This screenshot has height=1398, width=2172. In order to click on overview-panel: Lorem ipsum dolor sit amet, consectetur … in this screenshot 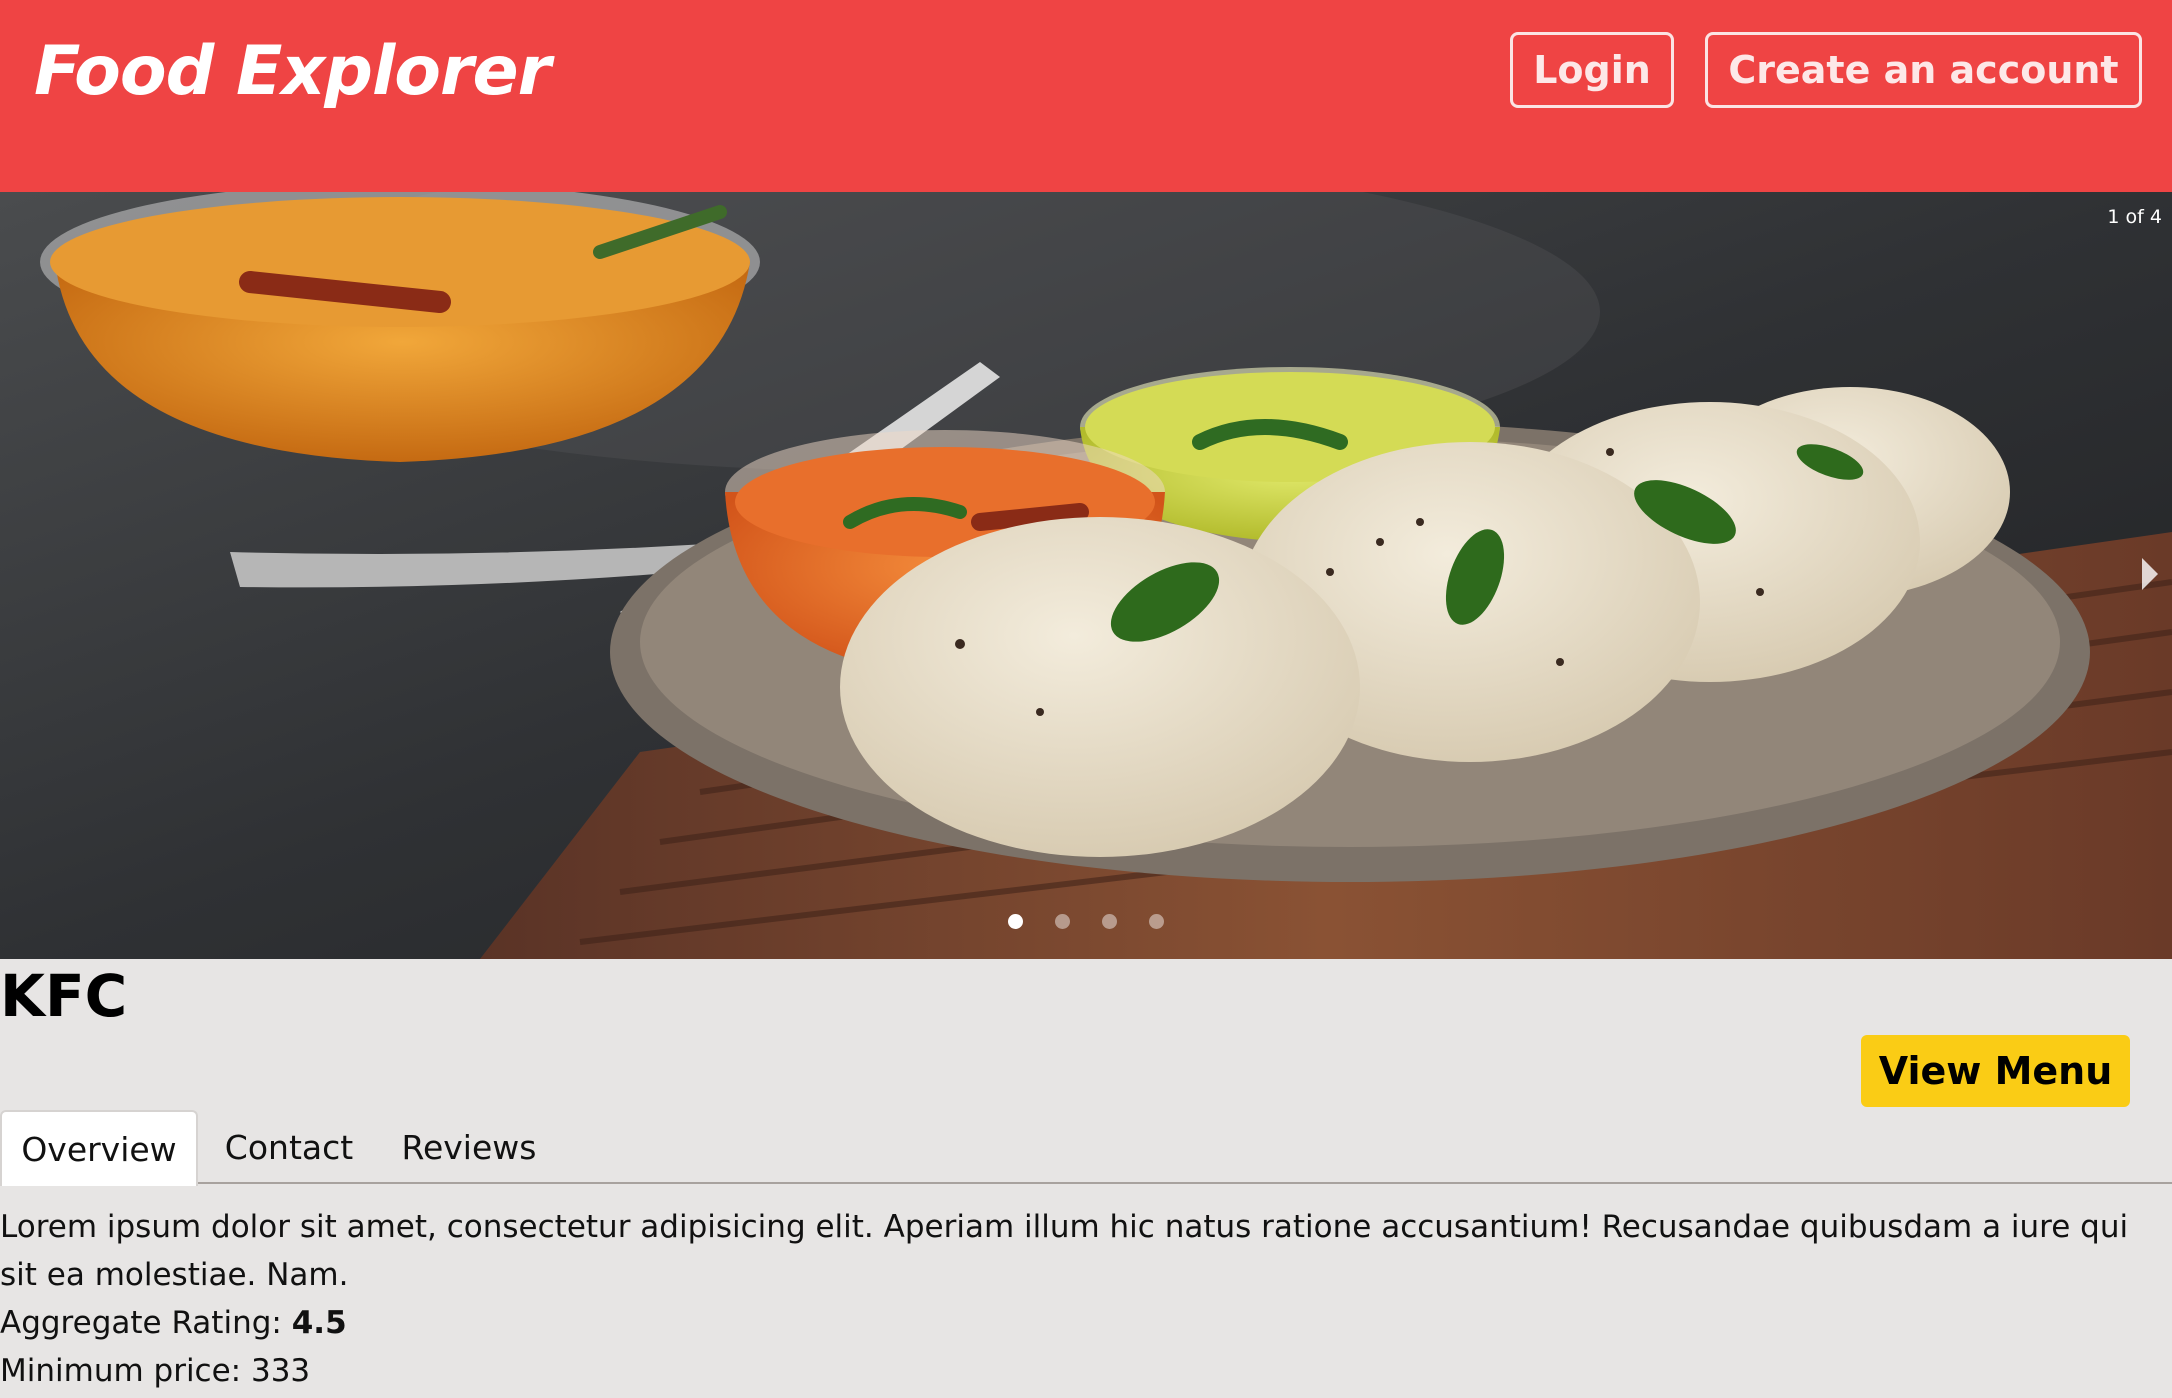, I will do `click(1075, 1299)`.